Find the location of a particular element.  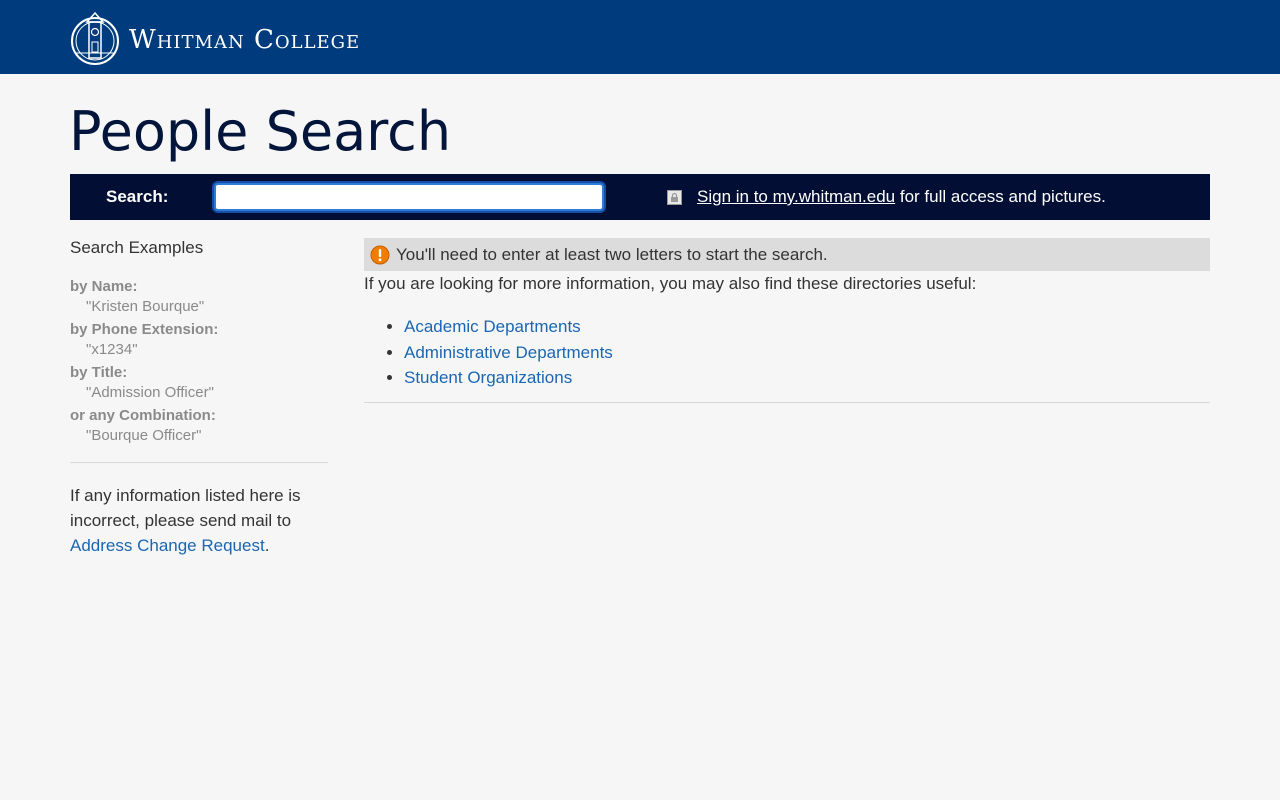

example-label: by Name: is located at coordinates (104, 286).